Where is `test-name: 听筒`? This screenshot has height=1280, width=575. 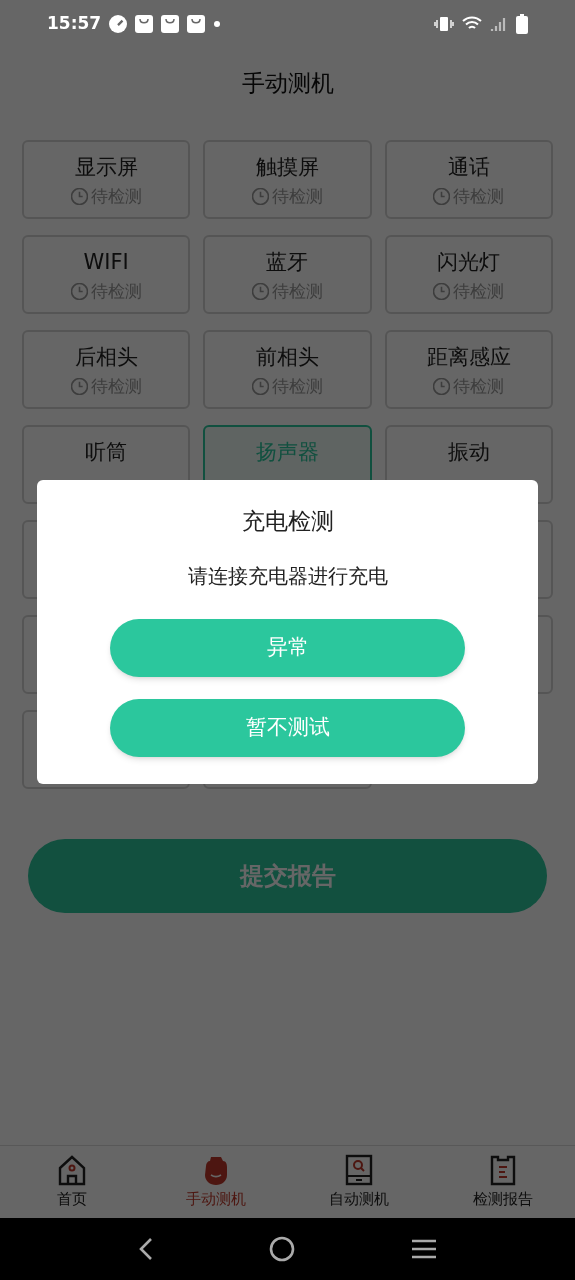 test-name: 听筒 is located at coordinates (106, 452).